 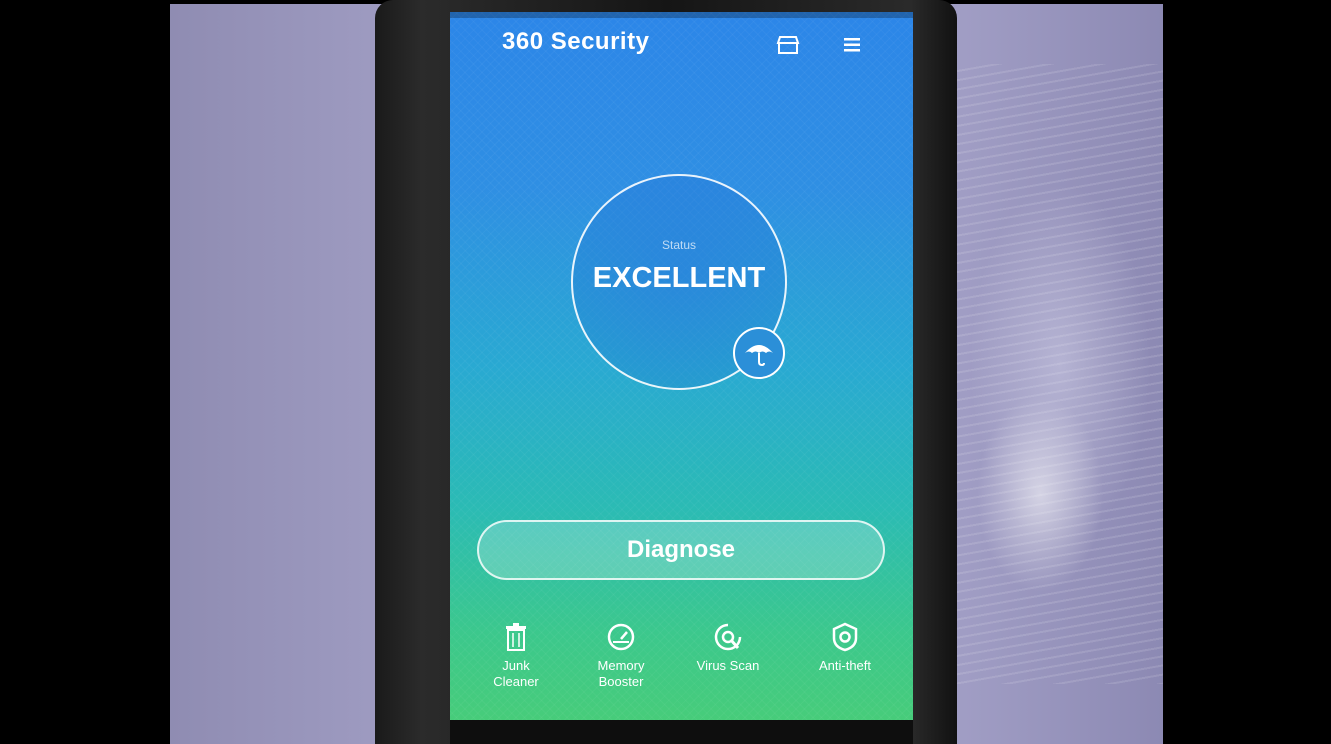 I want to click on trash-icon, so click(x=516, y=637).